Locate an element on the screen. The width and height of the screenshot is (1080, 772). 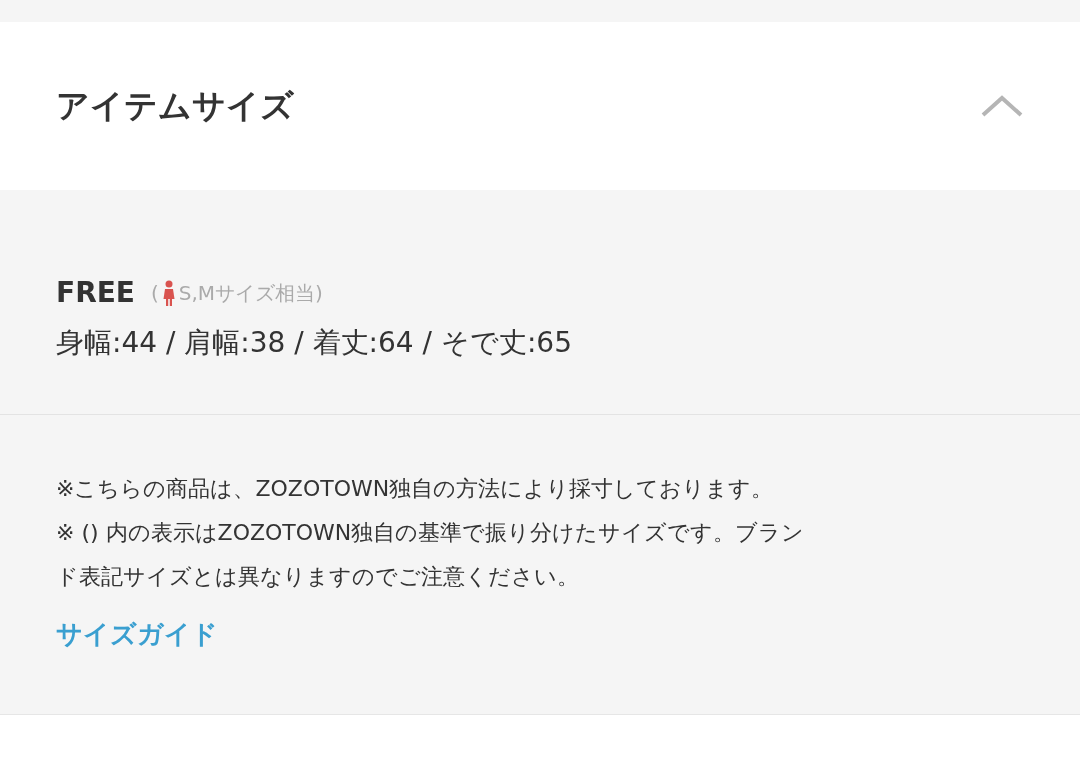
measurements-text: 身幅:44 / 肩幅:38 / 着丈:64 / そで丈:65 is located at coordinates (314, 343).